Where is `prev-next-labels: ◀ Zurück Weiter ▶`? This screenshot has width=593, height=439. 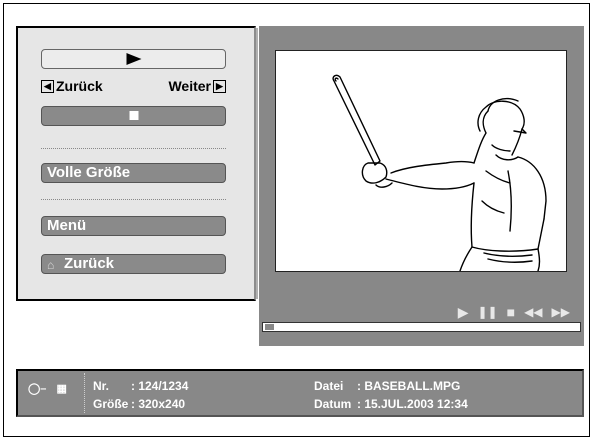
prev-next-labels: ◀ Zurück Weiter ▶ is located at coordinates (133, 86).